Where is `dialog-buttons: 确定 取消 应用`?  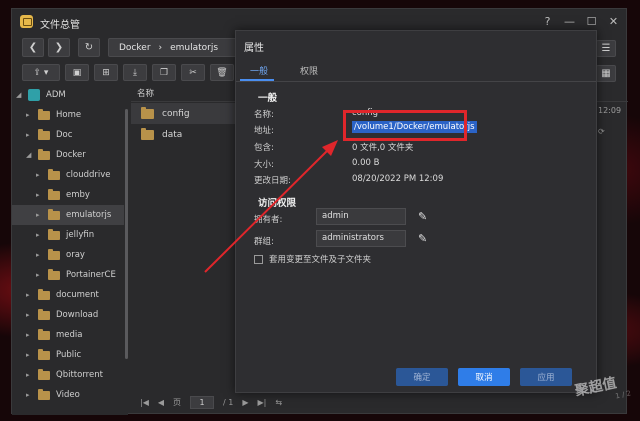 dialog-buttons: 确定 取消 应用 is located at coordinates (484, 377).